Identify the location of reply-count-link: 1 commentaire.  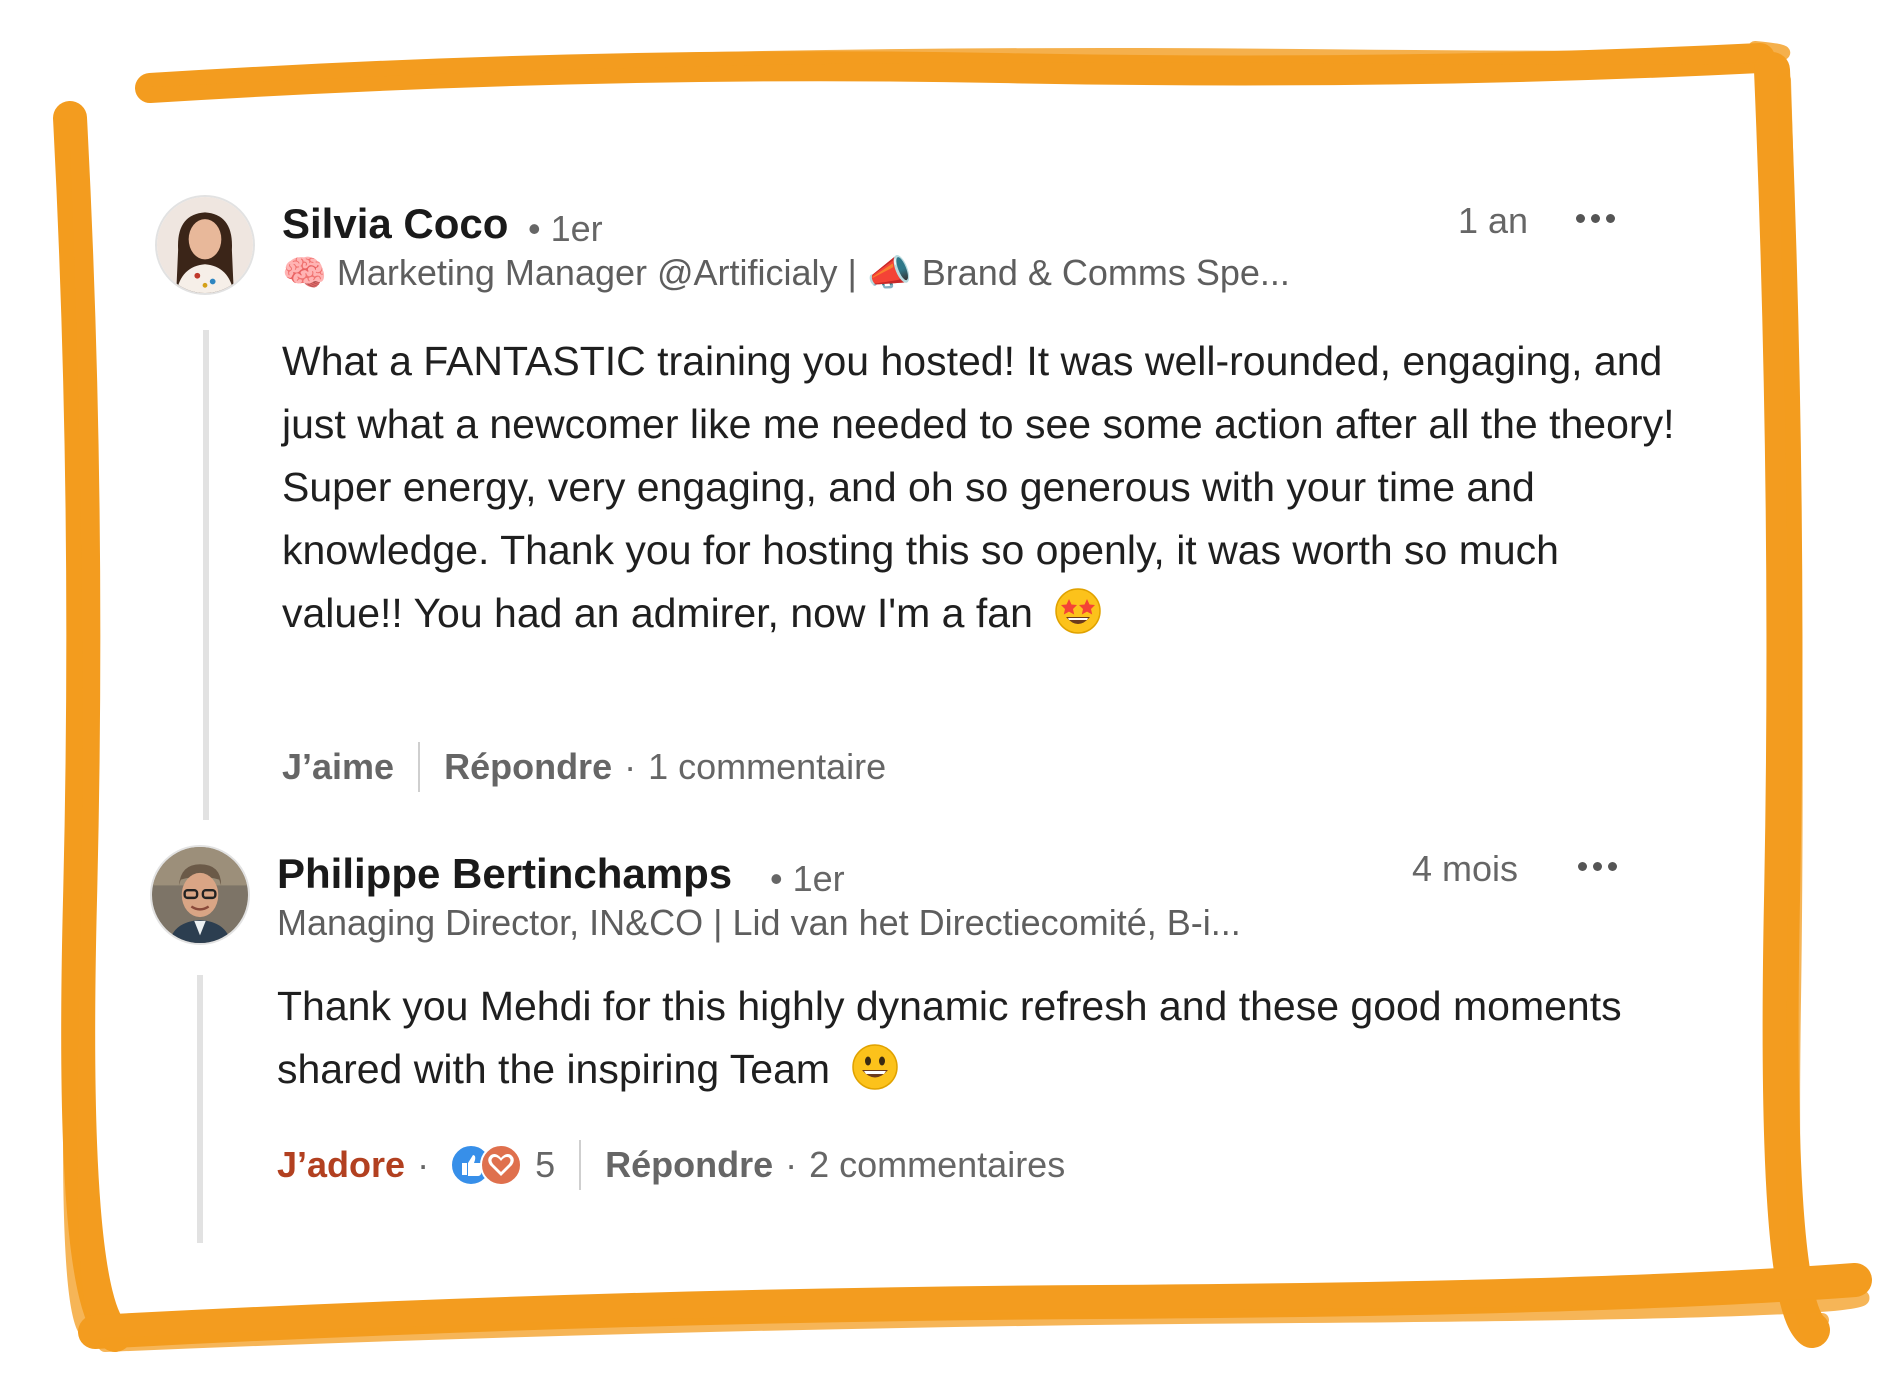
(767, 767).